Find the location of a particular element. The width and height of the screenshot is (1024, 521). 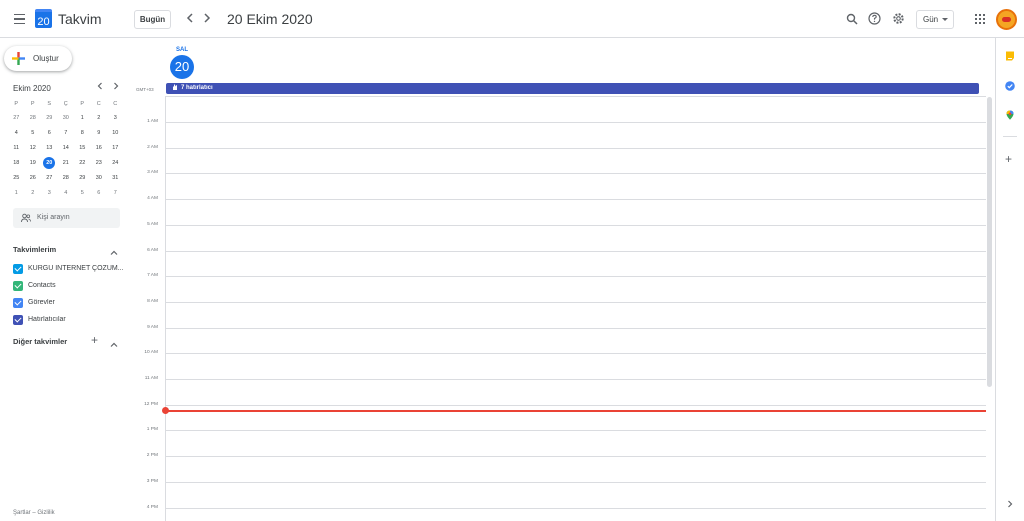

people-search-input: Kişi arayın is located at coordinates (66, 218).